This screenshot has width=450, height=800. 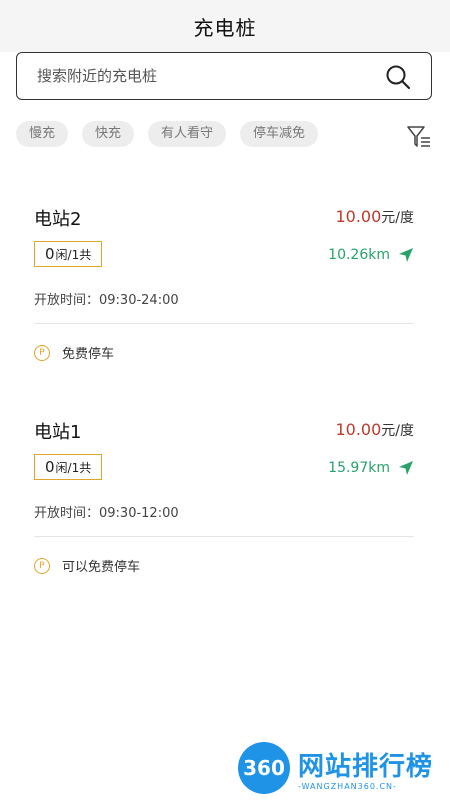 What do you see at coordinates (202, 76) in the screenshot?
I see `search-input` at bounding box center [202, 76].